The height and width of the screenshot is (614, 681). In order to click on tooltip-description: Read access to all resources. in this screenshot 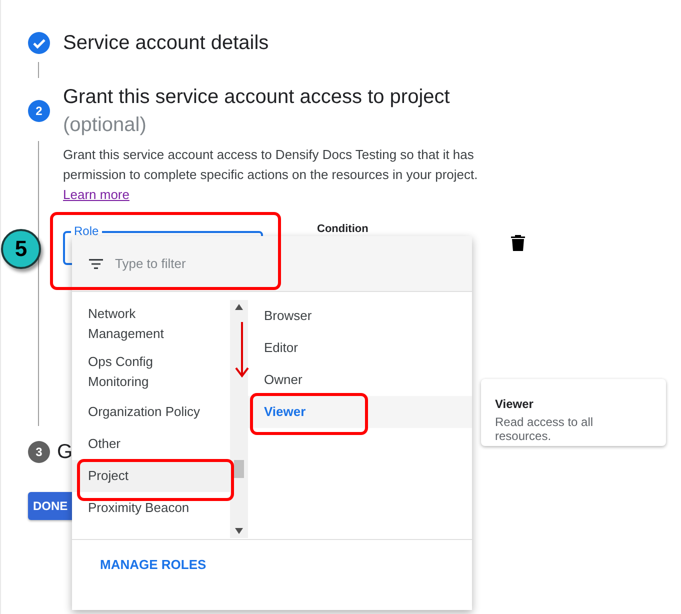, I will do `click(544, 429)`.